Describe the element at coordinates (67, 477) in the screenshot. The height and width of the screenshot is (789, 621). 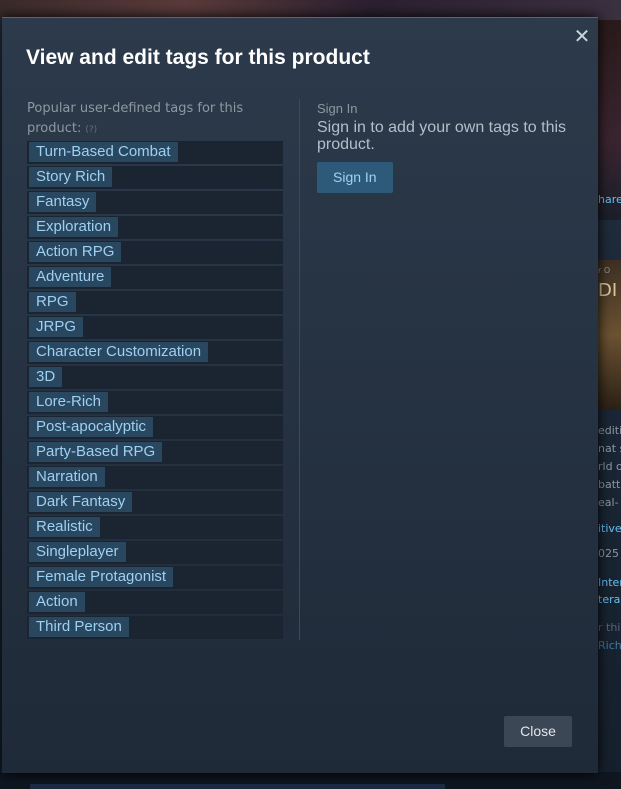
I see `tag-link: Narration` at that location.